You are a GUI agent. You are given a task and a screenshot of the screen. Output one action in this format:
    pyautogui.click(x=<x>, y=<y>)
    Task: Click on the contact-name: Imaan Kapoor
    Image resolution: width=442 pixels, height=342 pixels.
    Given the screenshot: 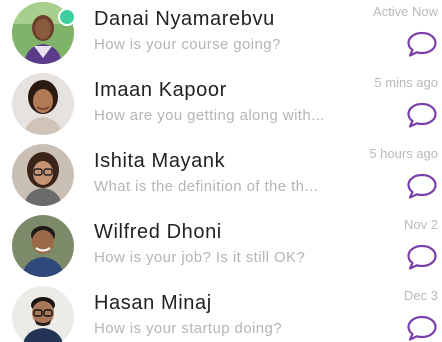 What is the action you would take?
    pyautogui.click(x=160, y=90)
    